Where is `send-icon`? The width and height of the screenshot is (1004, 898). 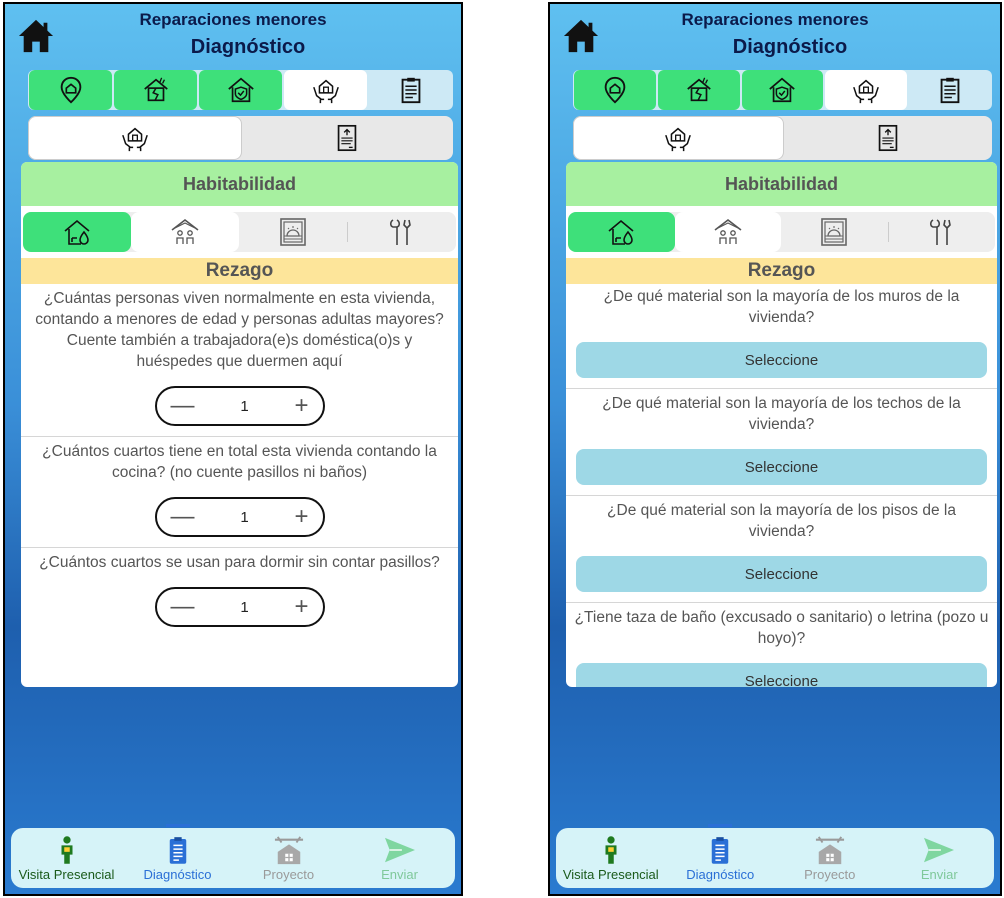 send-icon is located at coordinates (939, 850).